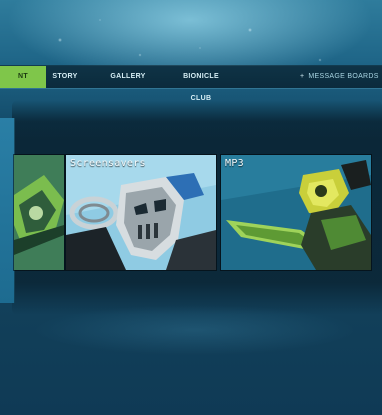 The height and width of the screenshot is (415, 382). I want to click on message-boards-link: + MESSAGE BOARDS, so click(341, 77).